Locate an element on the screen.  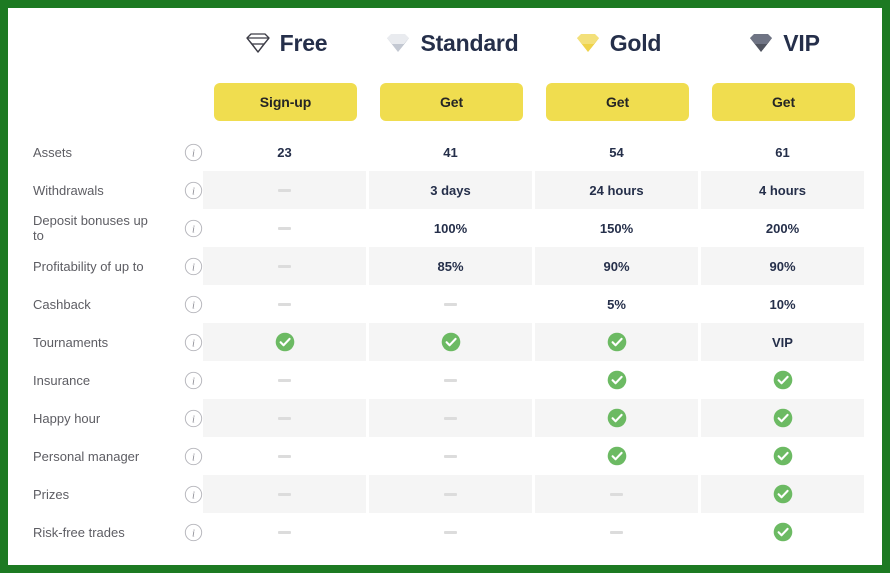
cta-button-gold: Get is located at coordinates (617, 102).